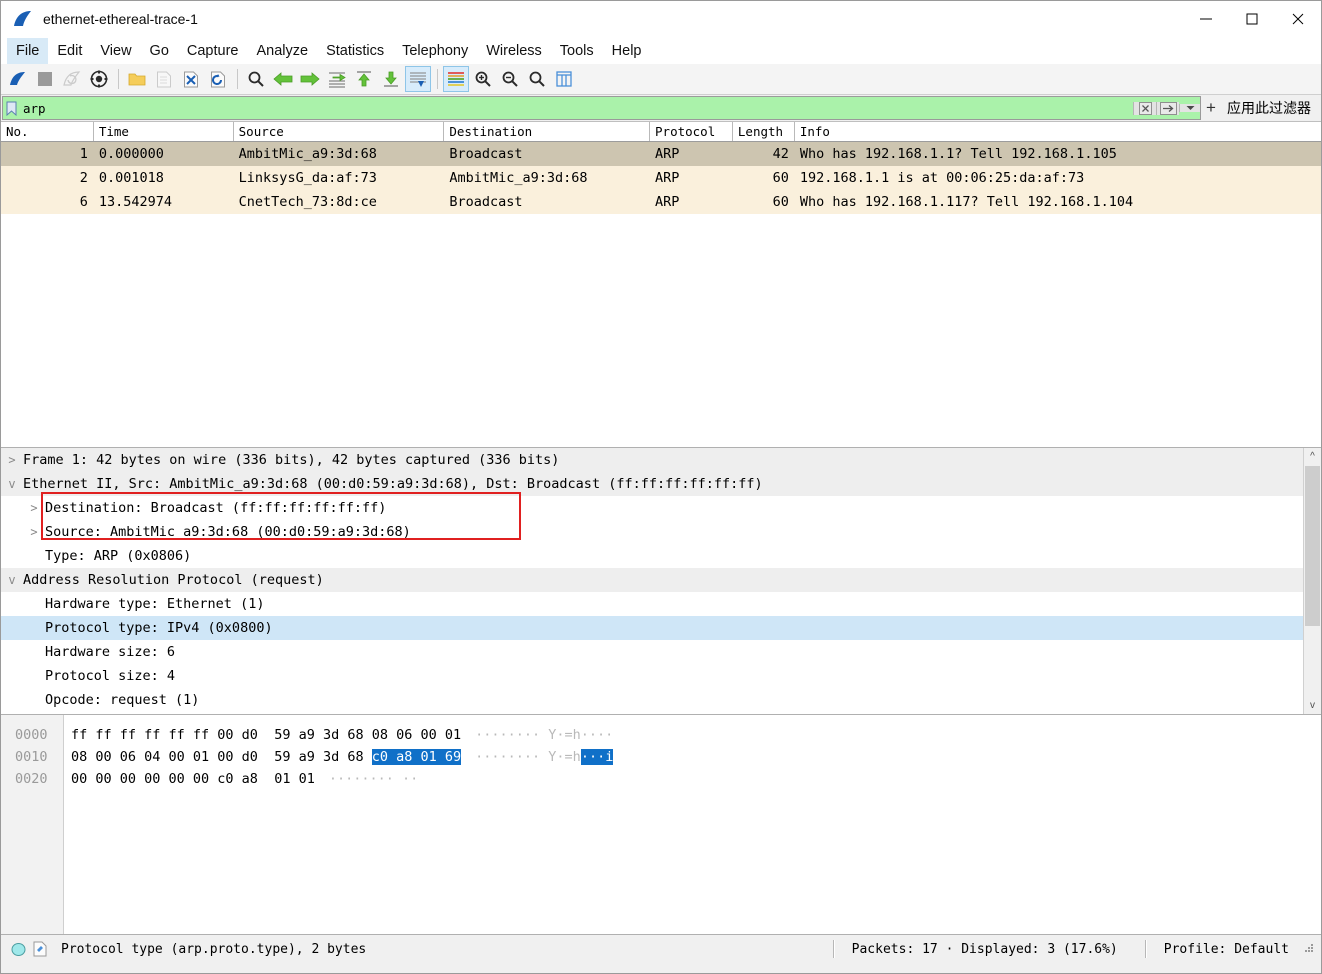 Image resolution: width=1322 pixels, height=974 pixels. Describe the element at coordinates (218, 79) in the screenshot. I see `reload-file-icon` at that location.